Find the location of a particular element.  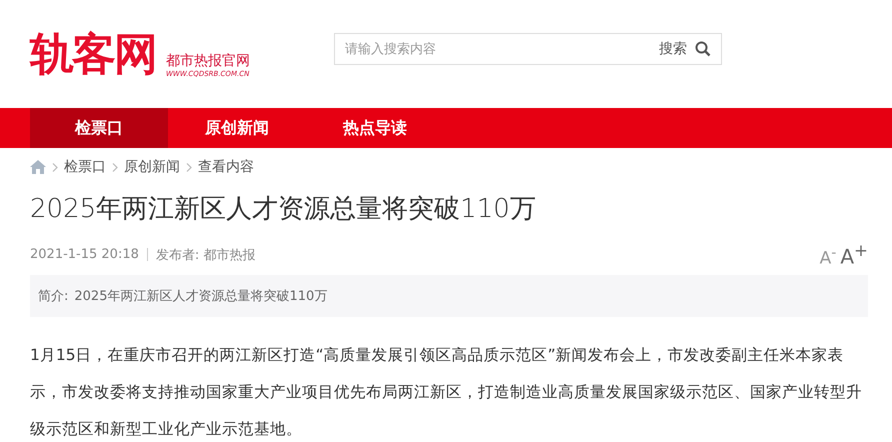

nav-tab: 检票口 is located at coordinates (99, 128).